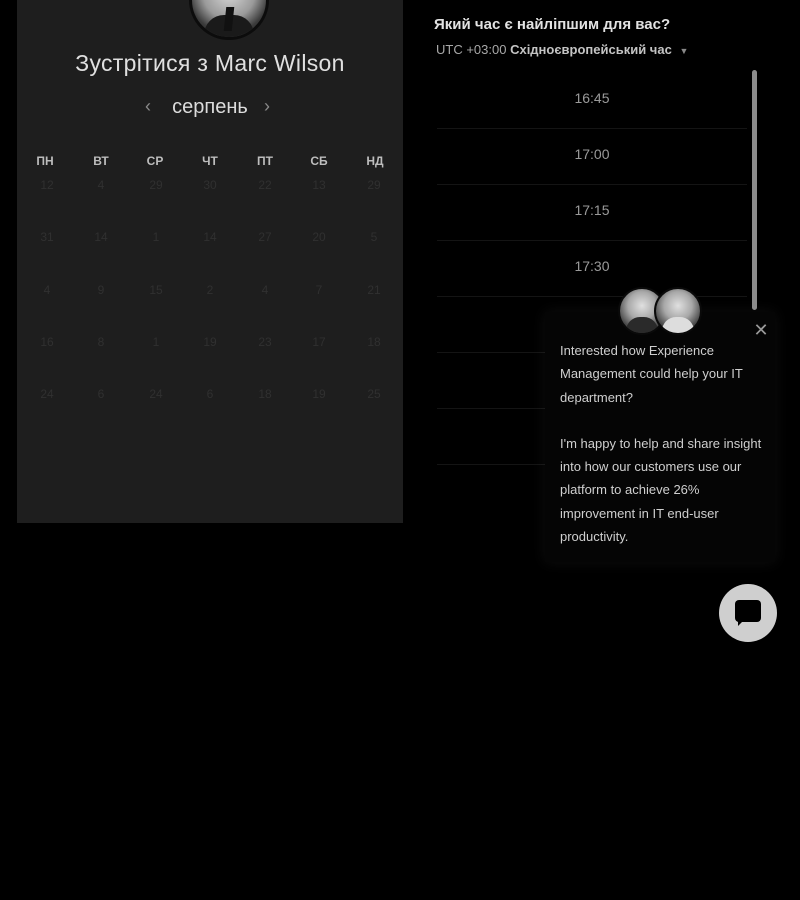  Describe the element at coordinates (741, 623) in the screenshot. I see `chat-bubble-tail` at that location.